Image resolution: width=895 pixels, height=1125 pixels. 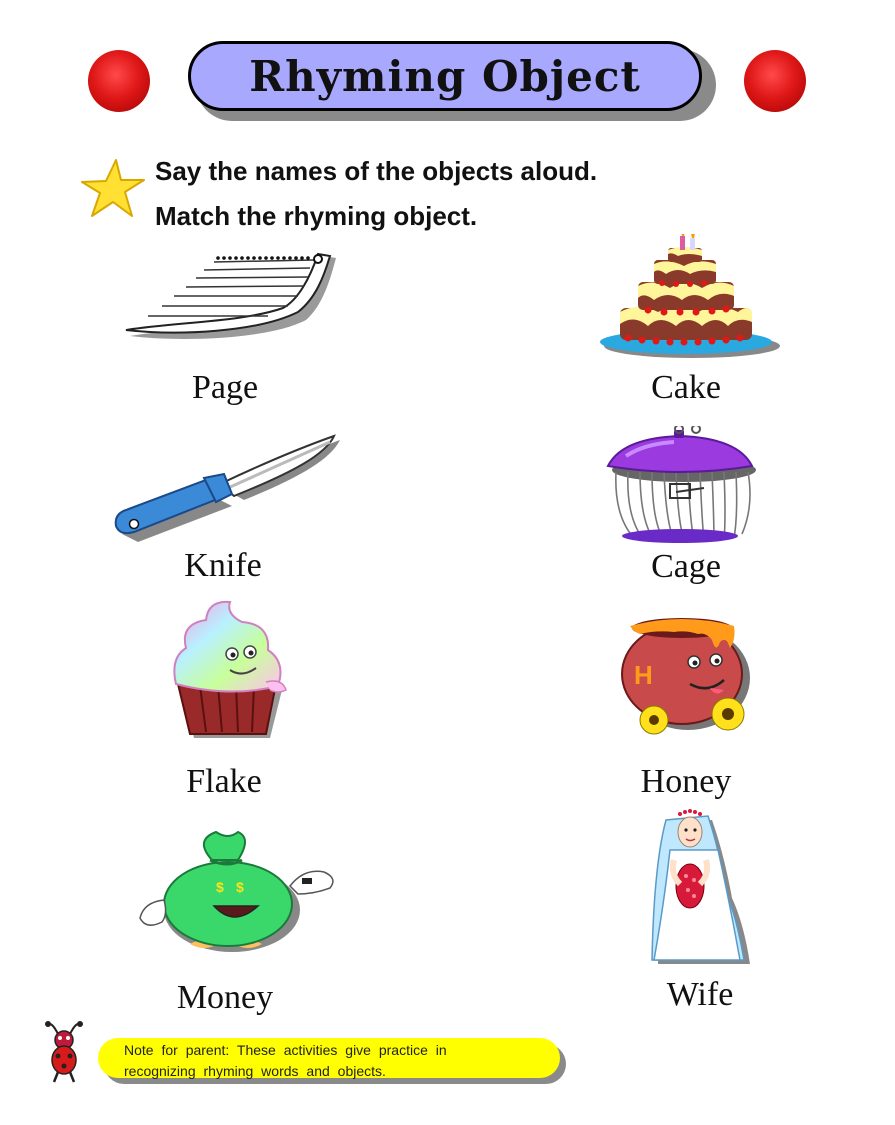 I want to click on instruction-line-2: Match the rhyming object., so click(x=316, y=216).